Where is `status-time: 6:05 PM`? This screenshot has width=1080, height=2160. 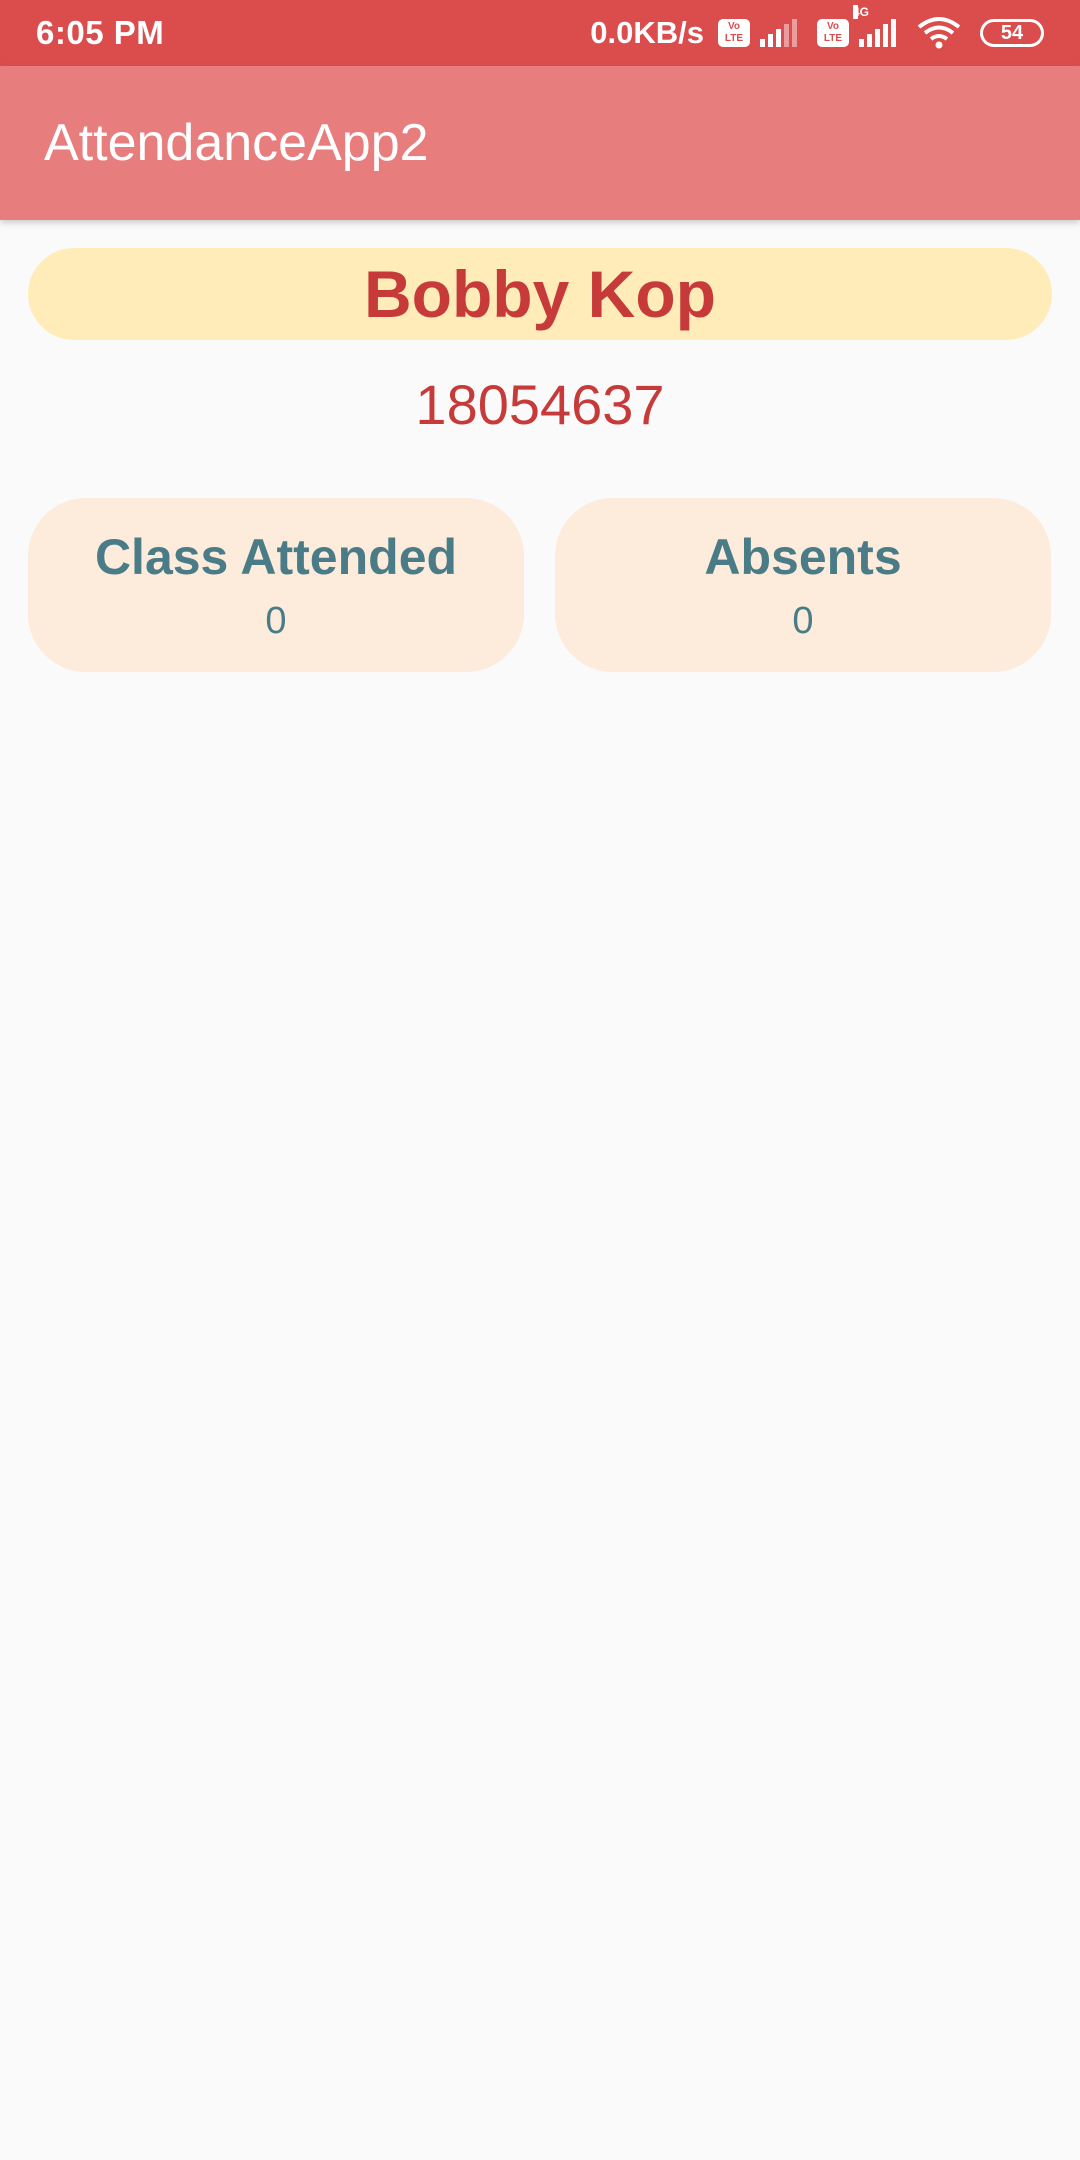 status-time: 6:05 PM is located at coordinates (100, 32).